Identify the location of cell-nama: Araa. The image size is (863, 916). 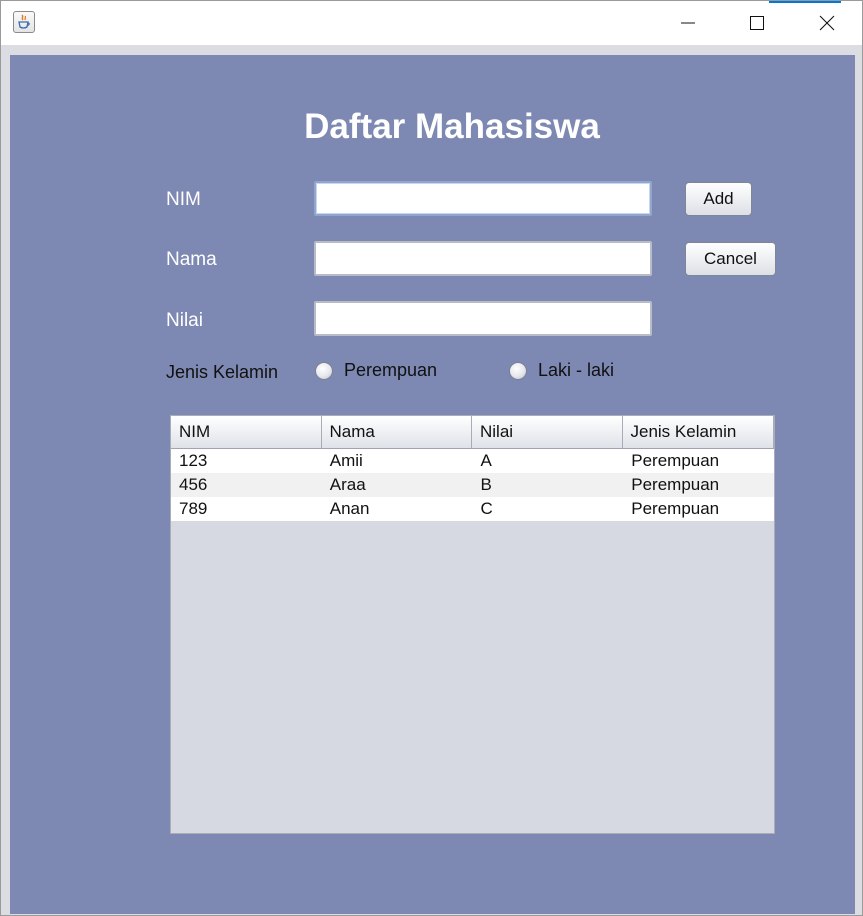
(347, 484).